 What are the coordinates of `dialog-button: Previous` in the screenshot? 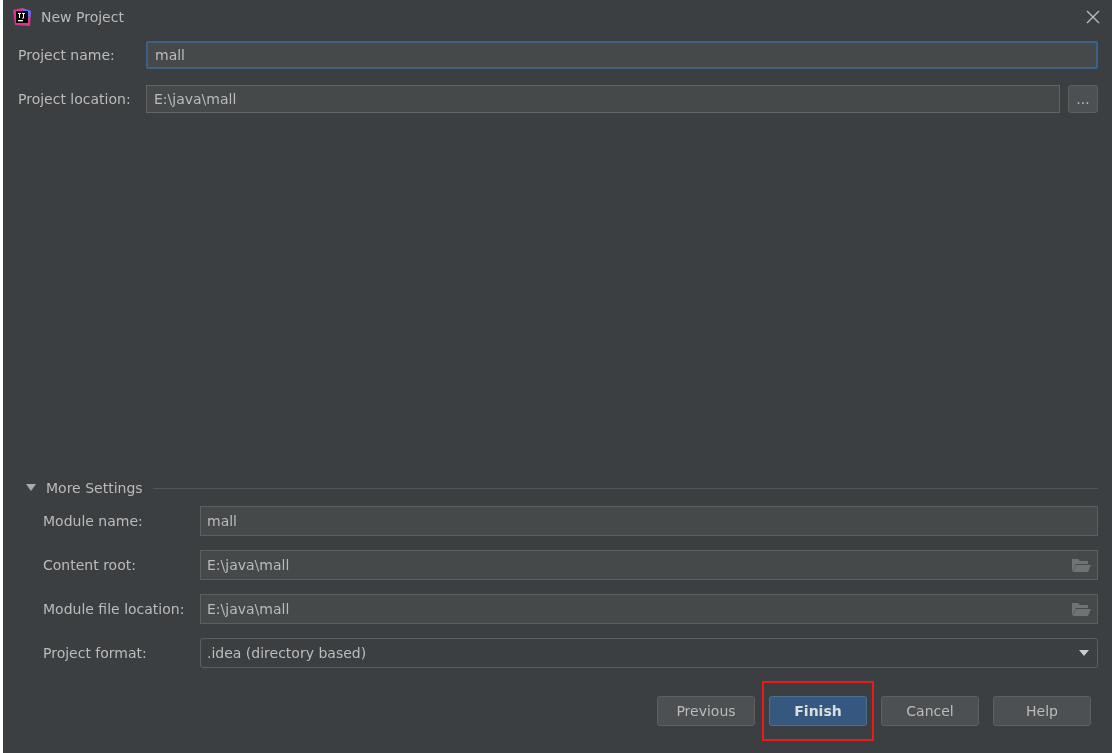 It's located at (706, 711).